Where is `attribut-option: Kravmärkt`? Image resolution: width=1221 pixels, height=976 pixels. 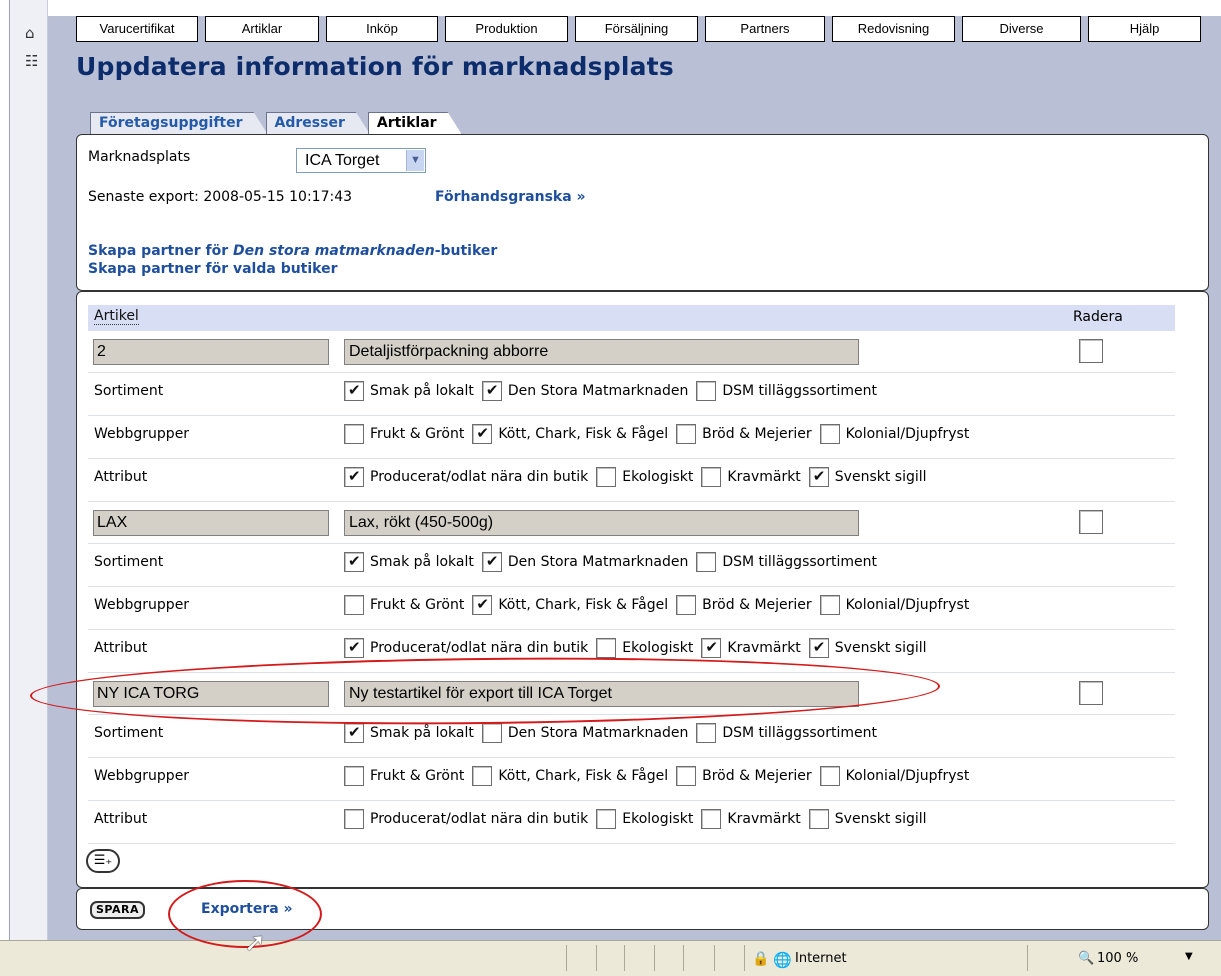 attribut-option: Kravmärkt is located at coordinates (751, 648).